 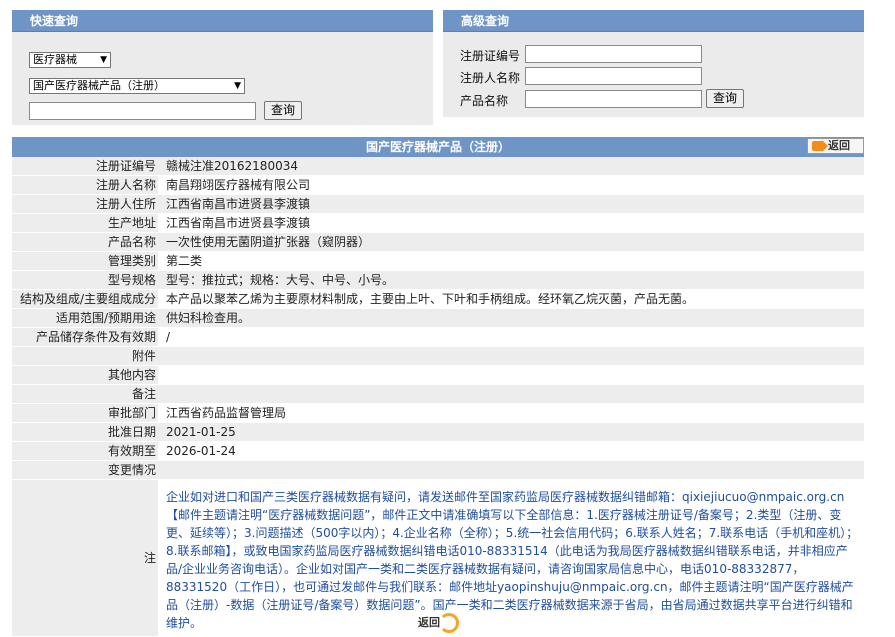 I want to click on arrow-right-icon, so click(x=820, y=146).